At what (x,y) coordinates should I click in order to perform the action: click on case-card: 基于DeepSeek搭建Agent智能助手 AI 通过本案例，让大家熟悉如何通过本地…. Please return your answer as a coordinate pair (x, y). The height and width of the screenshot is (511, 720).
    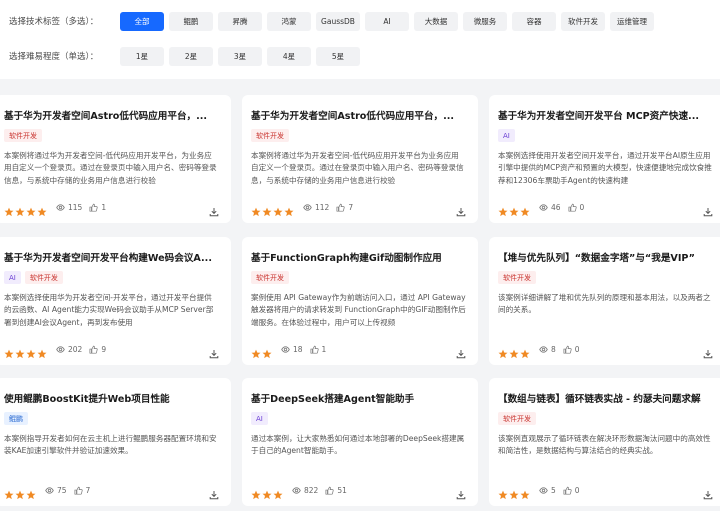
    Looking at the image, I should click on (360, 442).